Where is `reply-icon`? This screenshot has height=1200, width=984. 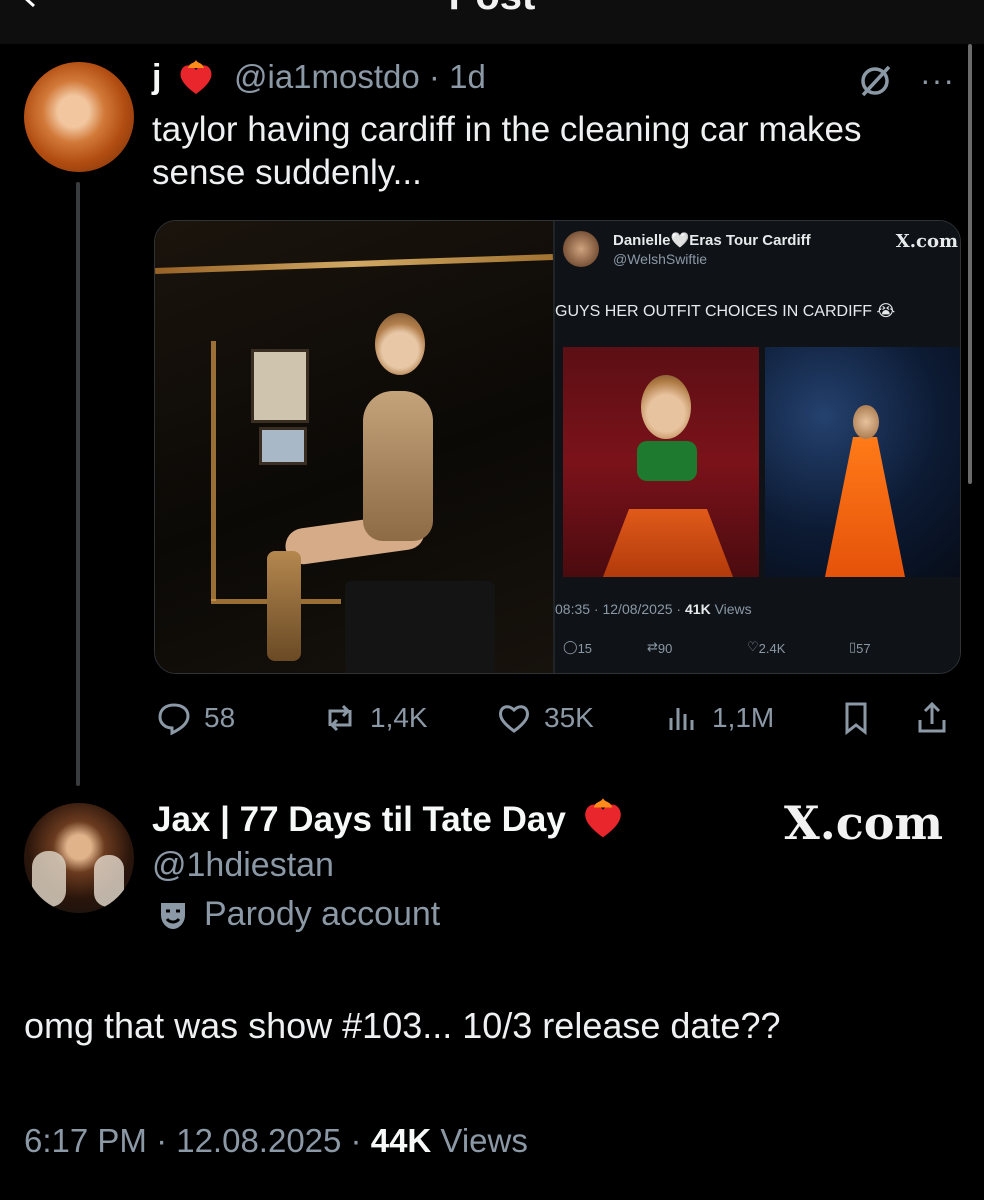
reply-icon is located at coordinates (174, 719).